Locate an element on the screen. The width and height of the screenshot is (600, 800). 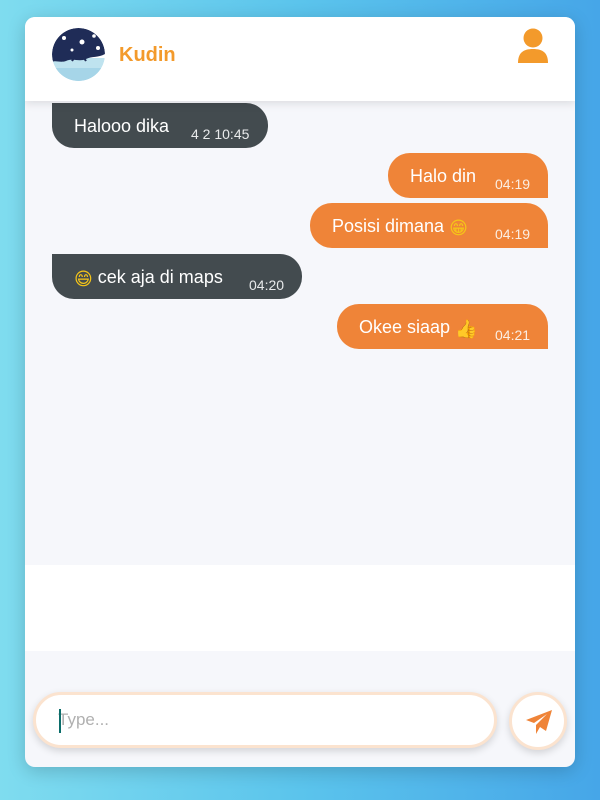
message-bubble-incoming: Halooo dika 4 2 10:45 is located at coordinates (160, 125).